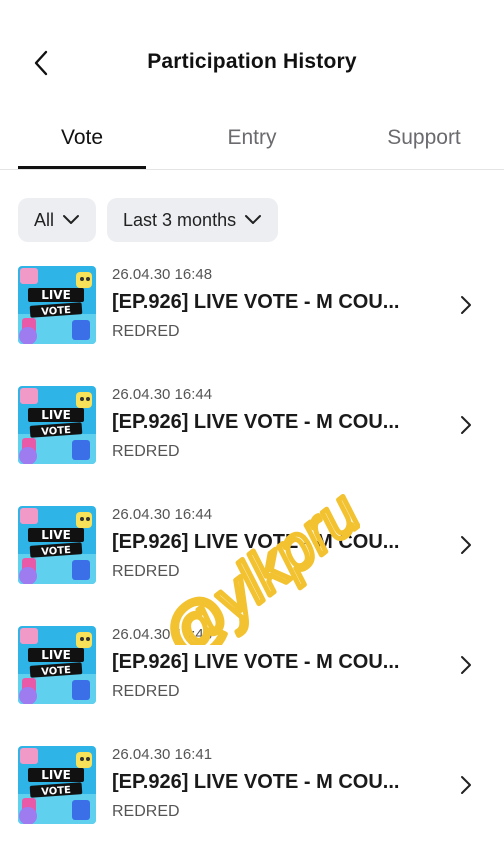  I want to click on item-timestamp: 26.04.30 16:41, so click(162, 754).